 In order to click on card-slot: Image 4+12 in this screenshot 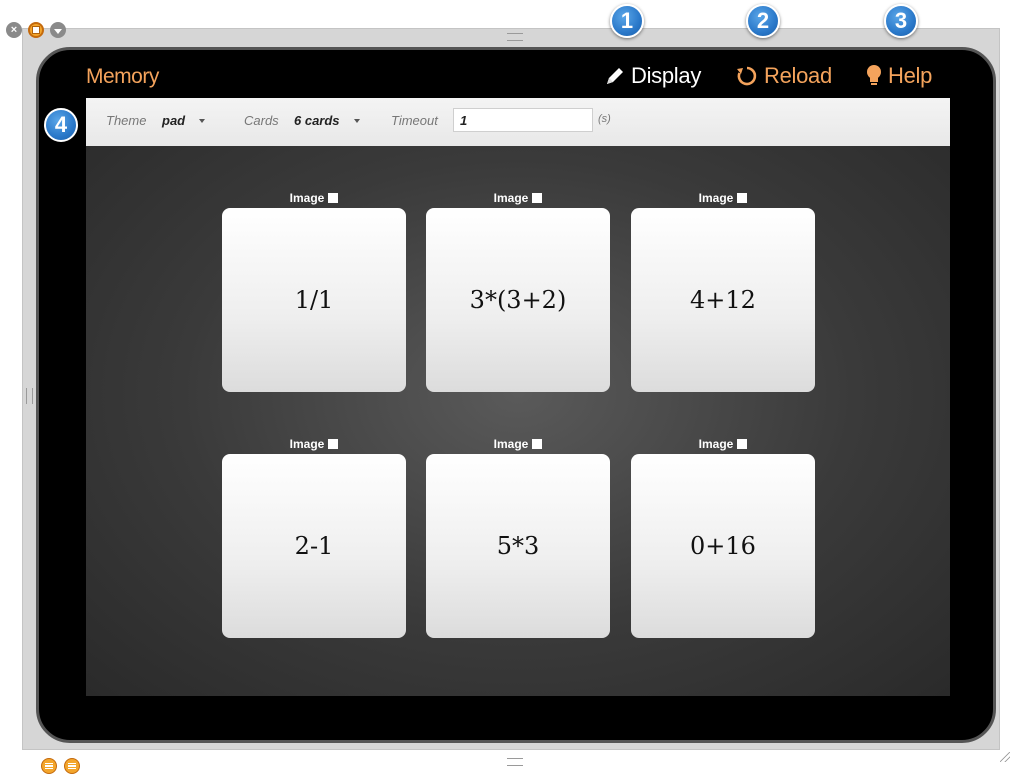, I will do `click(723, 290)`.